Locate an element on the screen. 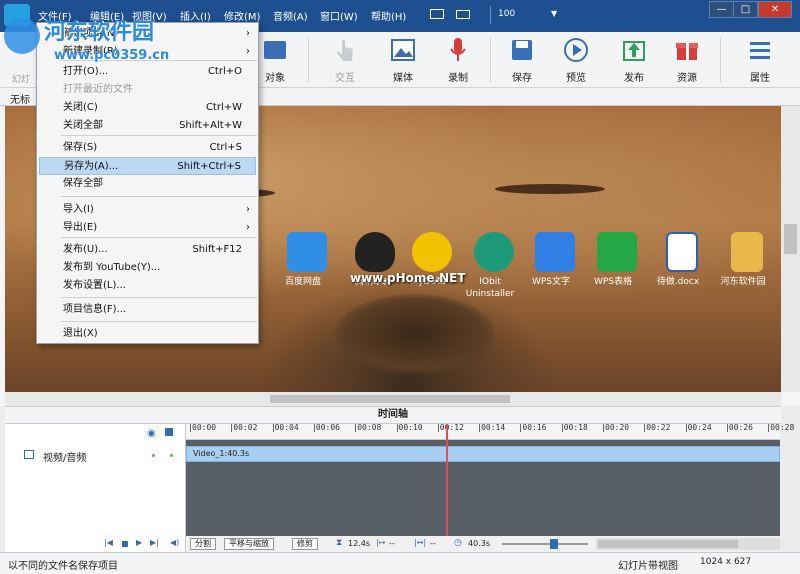 The image size is (800, 574). media-label: 媒体 is located at coordinates (403, 78).